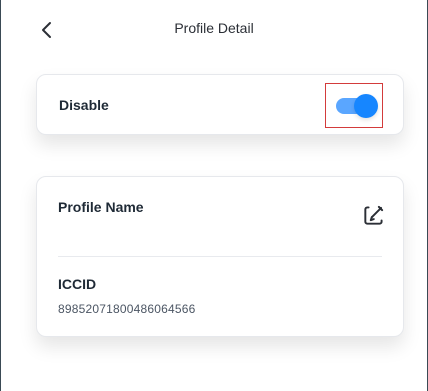  I want to click on disable-card: Disable, so click(220, 104).